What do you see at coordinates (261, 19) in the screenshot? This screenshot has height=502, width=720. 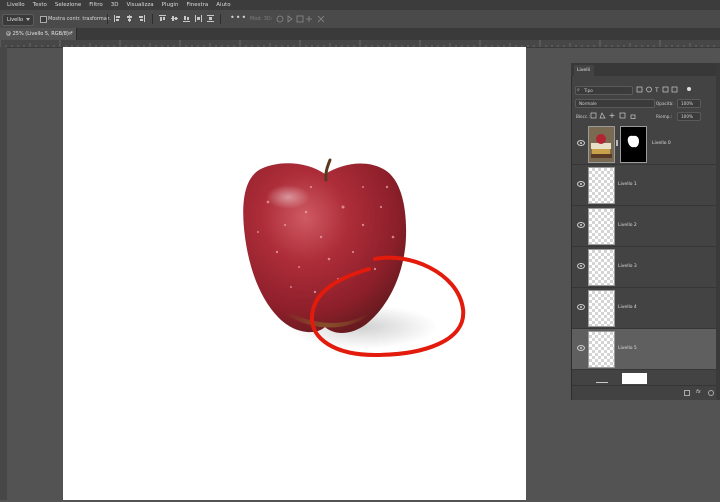 I see `mode-3d-label: Mod. 3D:` at bounding box center [261, 19].